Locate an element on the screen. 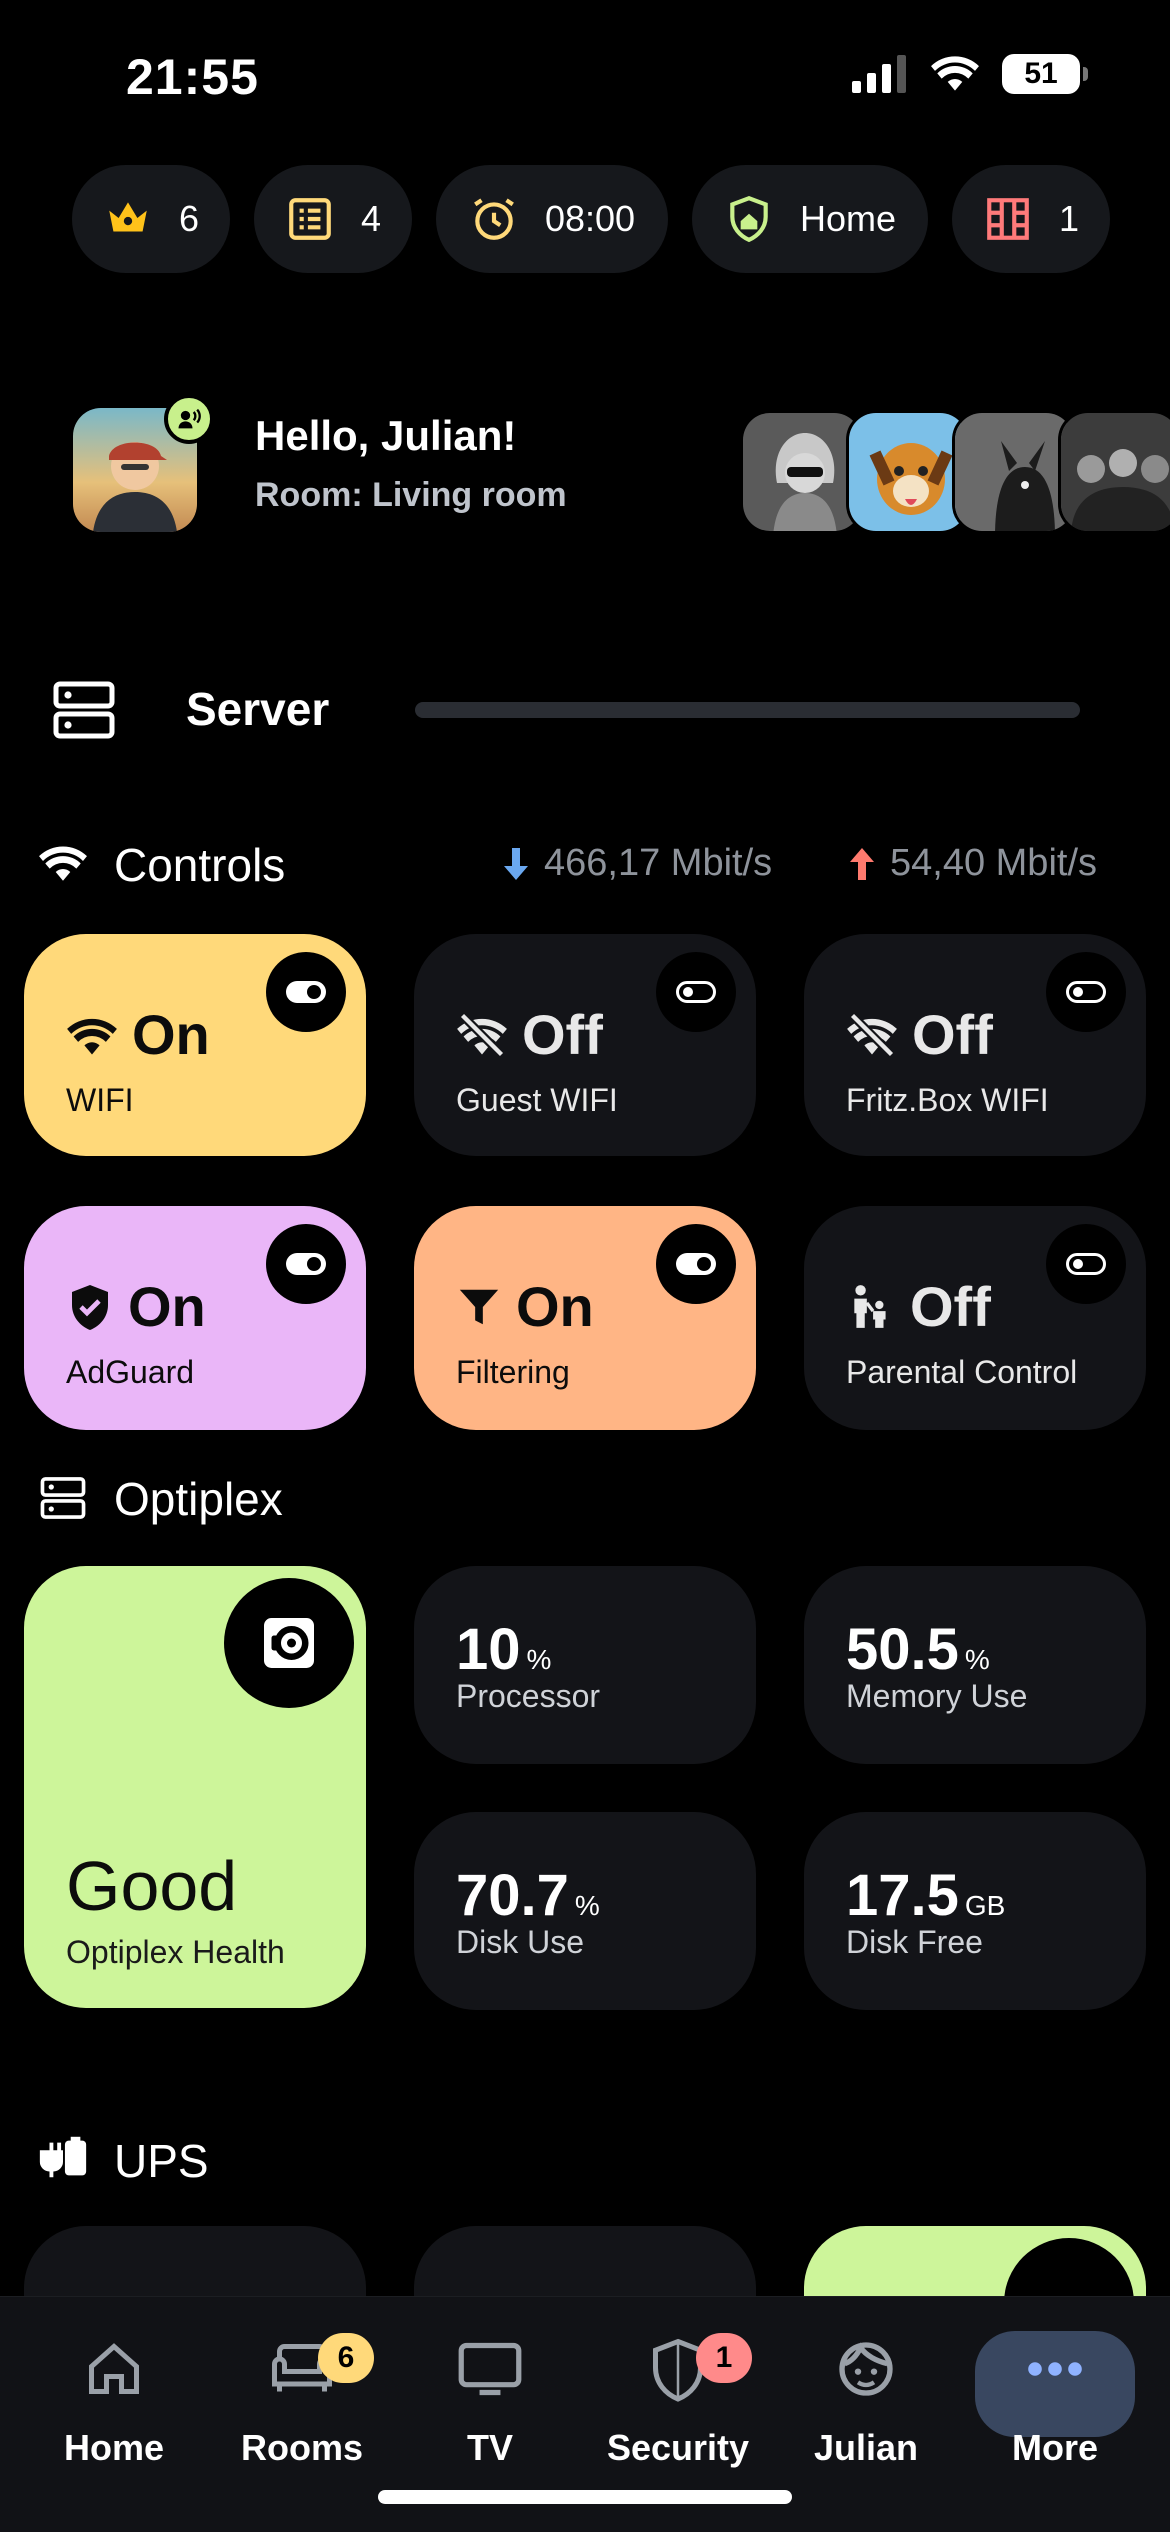 This screenshot has width=1170, height=2532. tile-wifi-label: WIFI is located at coordinates (100, 1100).